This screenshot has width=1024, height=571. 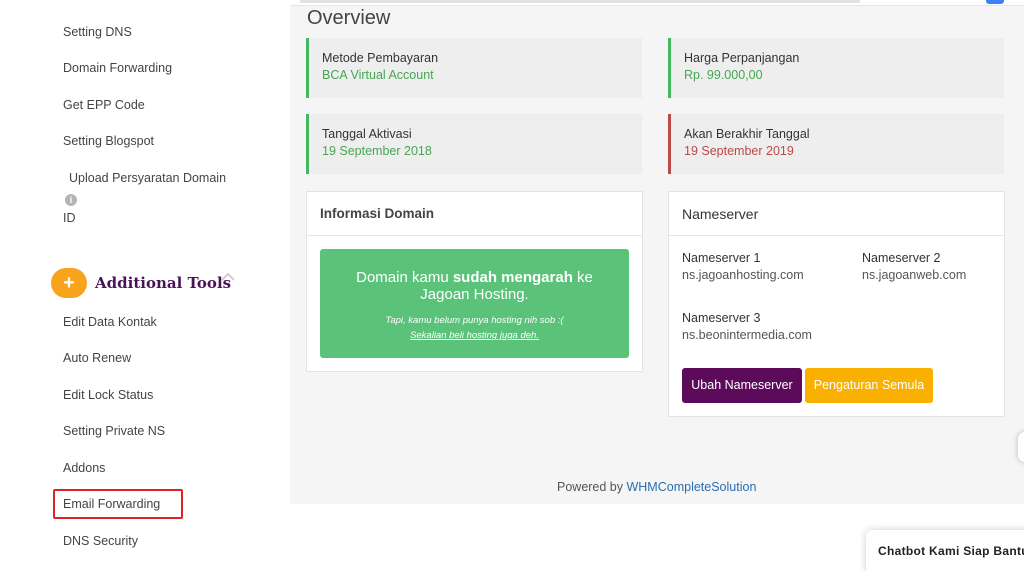 What do you see at coordinates (474, 68) in the screenshot?
I see `card-metode-pembayaran: Metode Pembayaran BCA Virtual Account` at bounding box center [474, 68].